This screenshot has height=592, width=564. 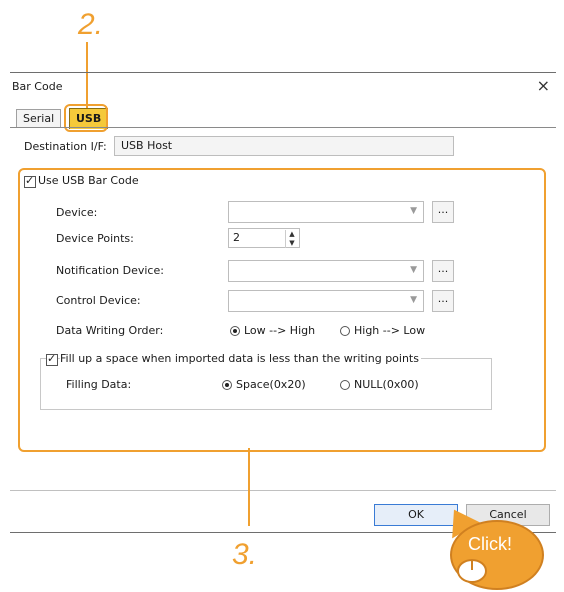 What do you see at coordinates (88, 180) in the screenshot?
I see `use-usb-label: Use USB Bar Code` at bounding box center [88, 180].